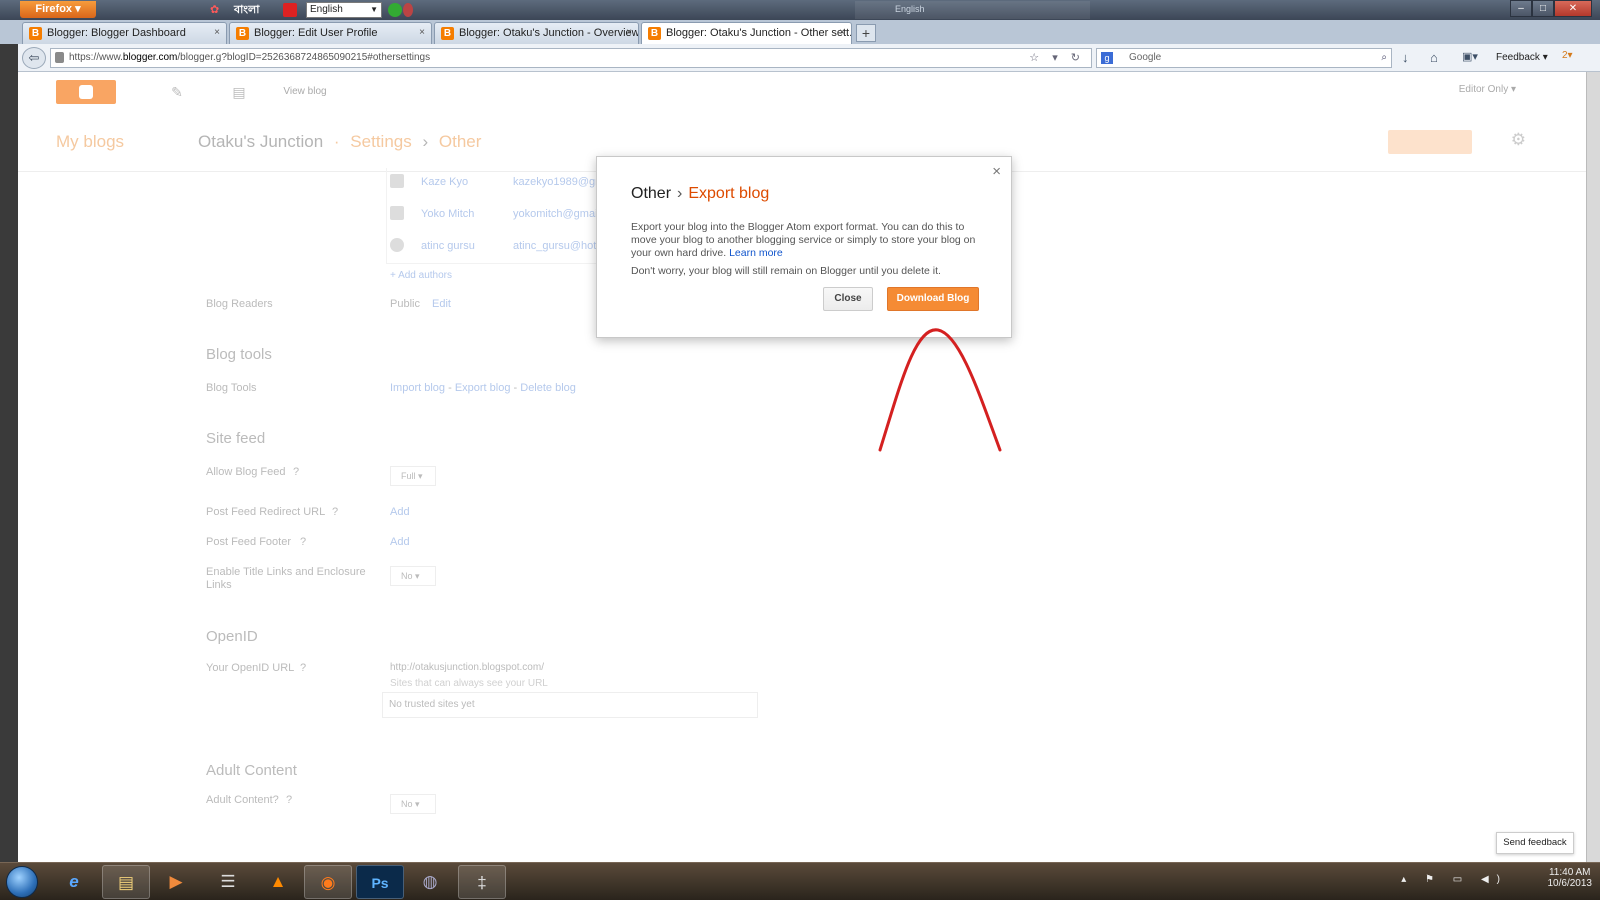 The image size is (1600, 900). I want to click on search-input: g Google ⌕, so click(1244, 58).